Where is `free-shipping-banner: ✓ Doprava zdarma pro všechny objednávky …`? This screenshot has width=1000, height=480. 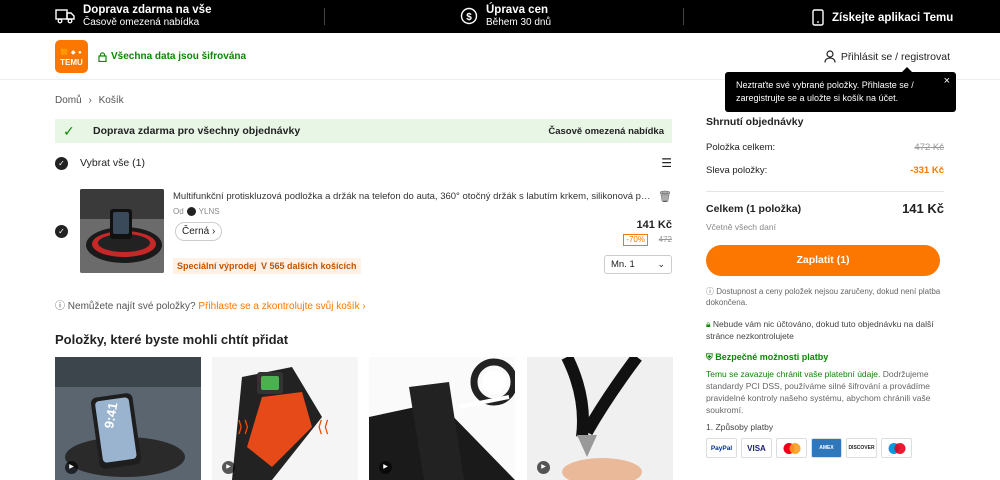 free-shipping-banner: ✓ Doprava zdarma pro všechny objednávky … is located at coordinates (363, 131).